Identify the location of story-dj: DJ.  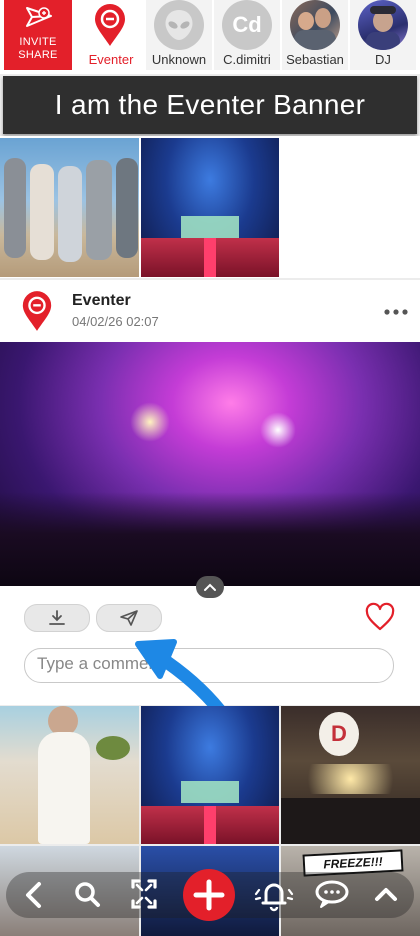
(383, 35).